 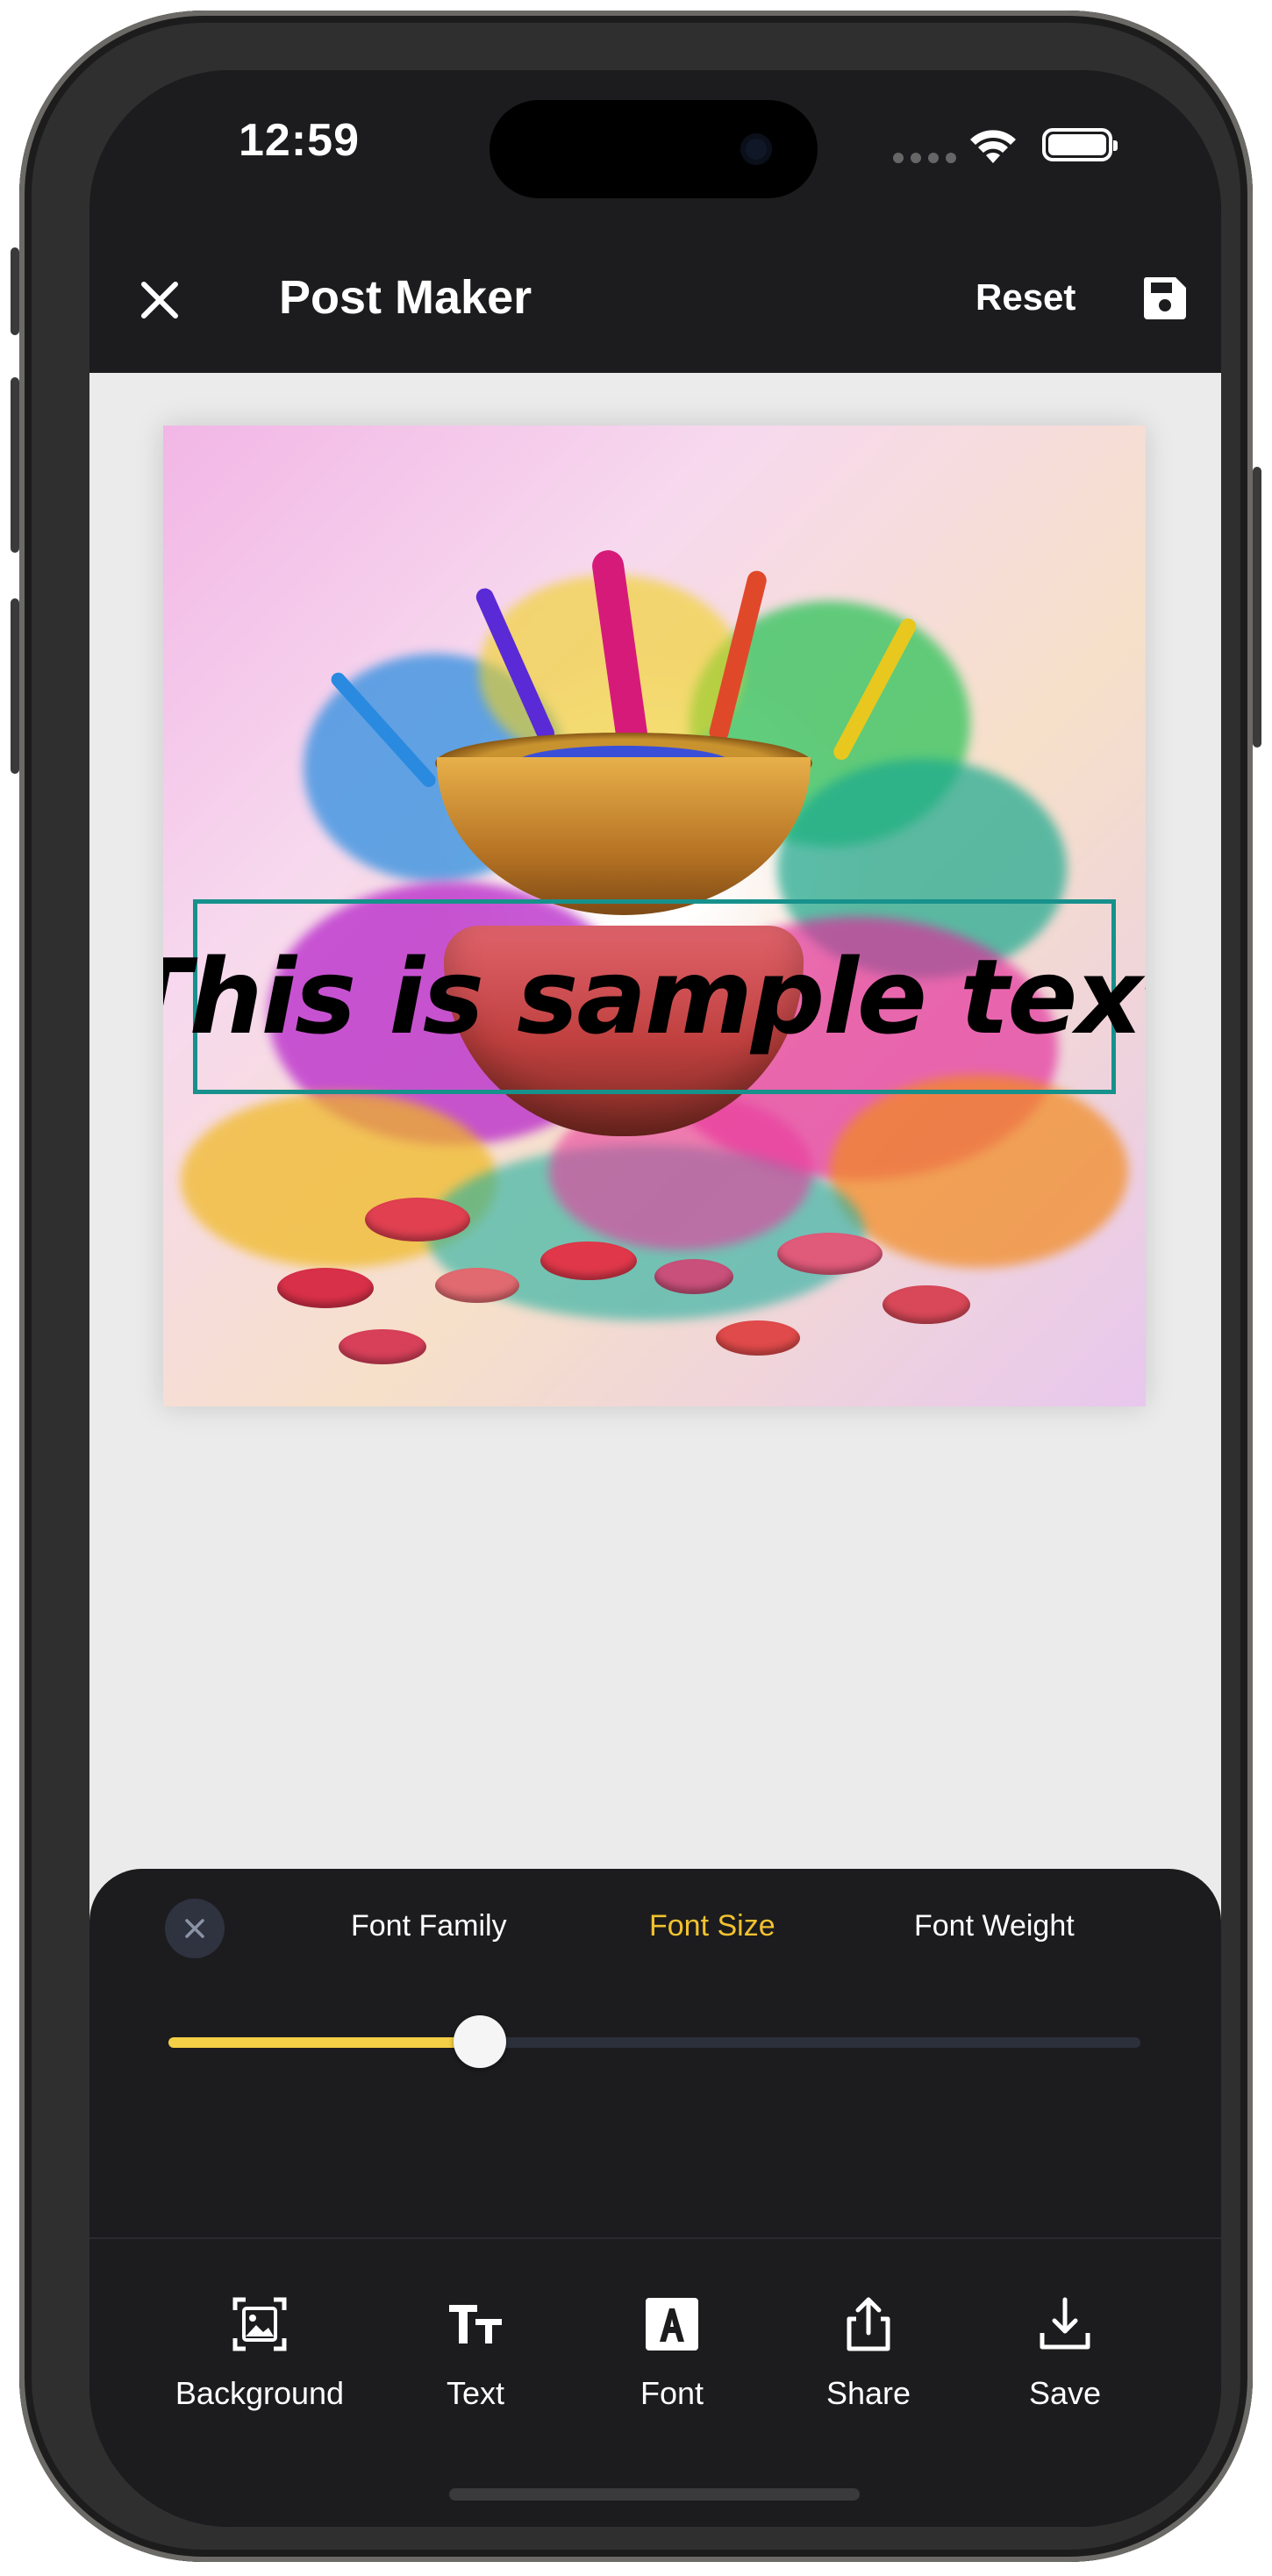 I want to click on splash, so click(x=979, y=1171).